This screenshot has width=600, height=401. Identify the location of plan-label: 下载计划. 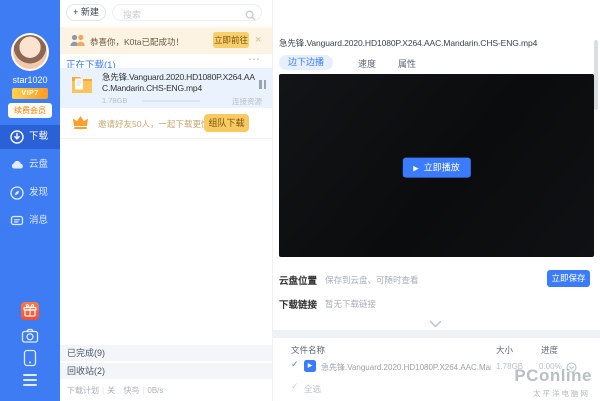
(83, 390).